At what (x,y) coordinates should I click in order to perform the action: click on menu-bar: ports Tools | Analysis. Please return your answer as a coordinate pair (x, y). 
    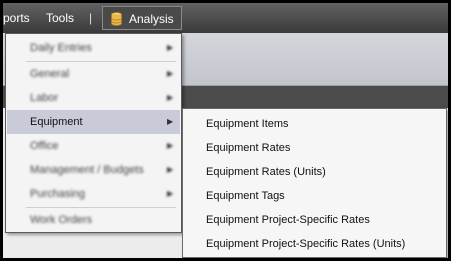
    Looking at the image, I should click on (225, 18).